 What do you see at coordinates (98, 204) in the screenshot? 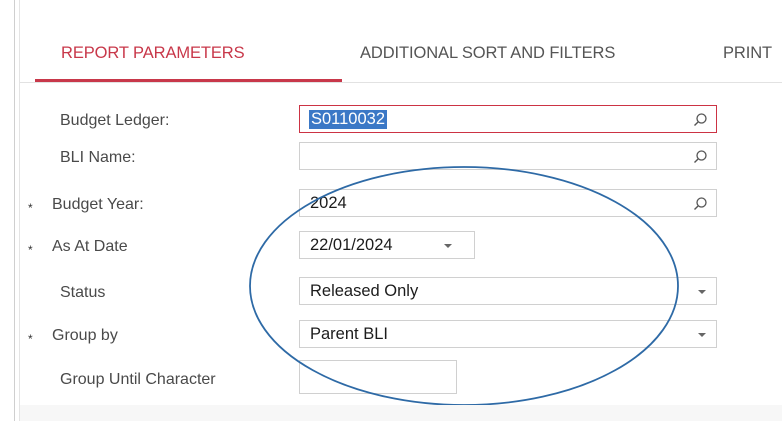
I see `budget-year-label: Budget Year:` at bounding box center [98, 204].